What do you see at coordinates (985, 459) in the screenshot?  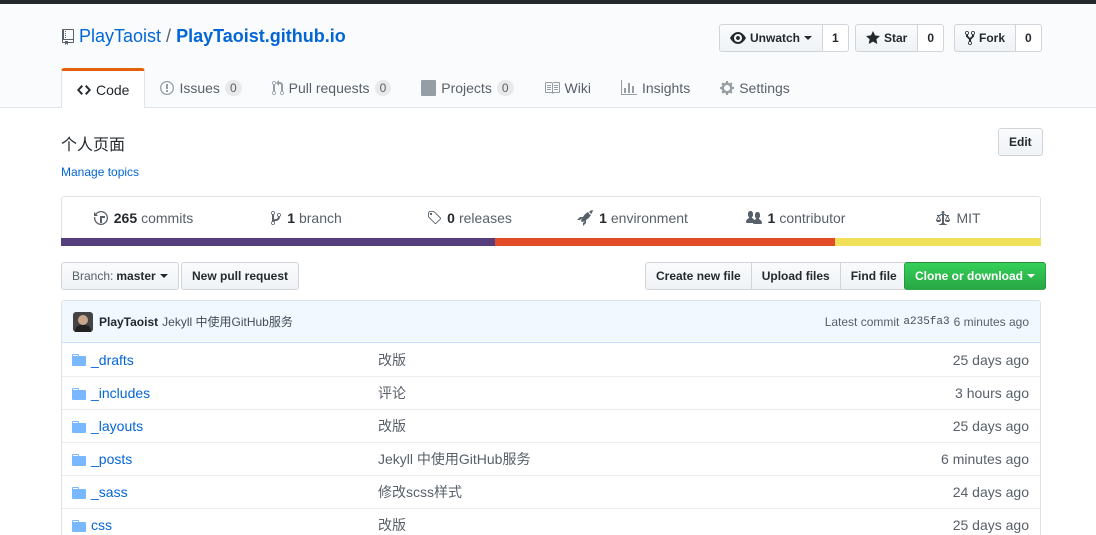 I see `file-age: 6 minutes ago` at bounding box center [985, 459].